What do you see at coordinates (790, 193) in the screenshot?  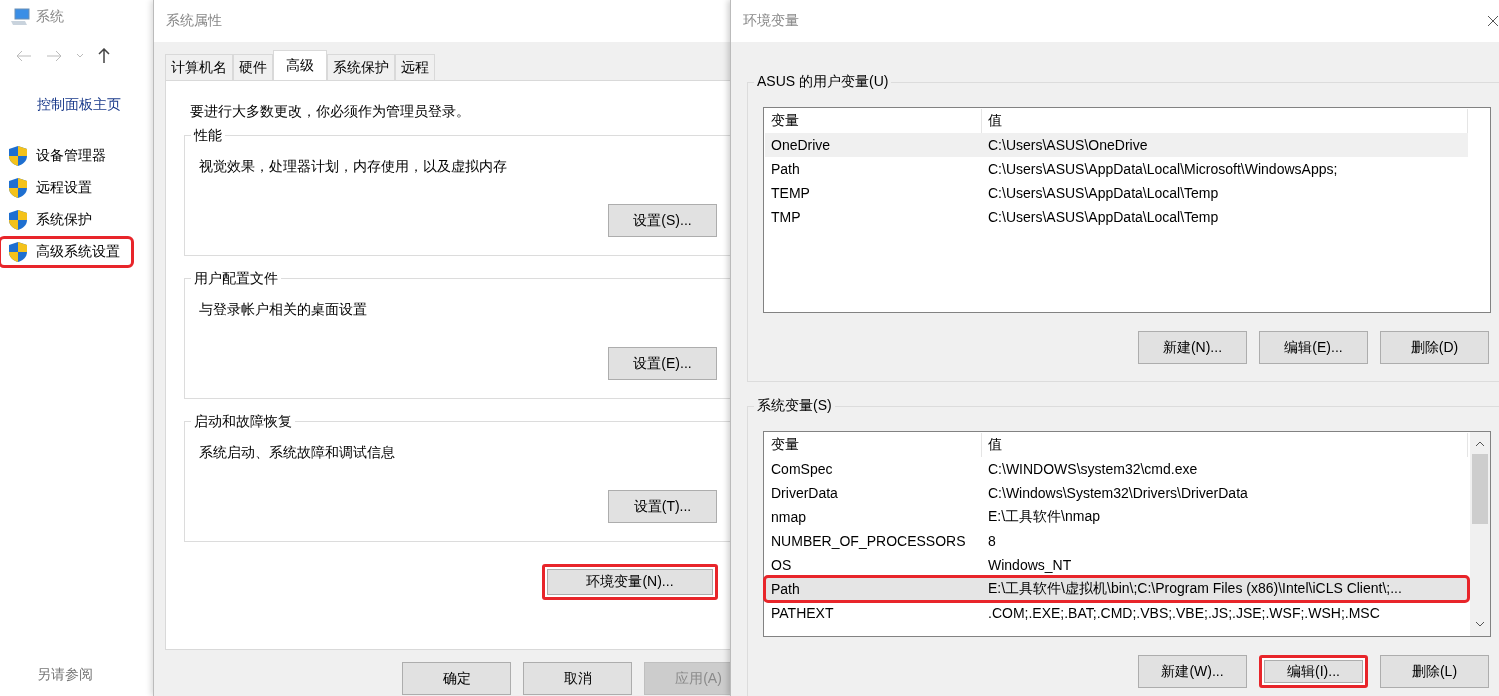 I see `table-cell-text: TEMP` at bounding box center [790, 193].